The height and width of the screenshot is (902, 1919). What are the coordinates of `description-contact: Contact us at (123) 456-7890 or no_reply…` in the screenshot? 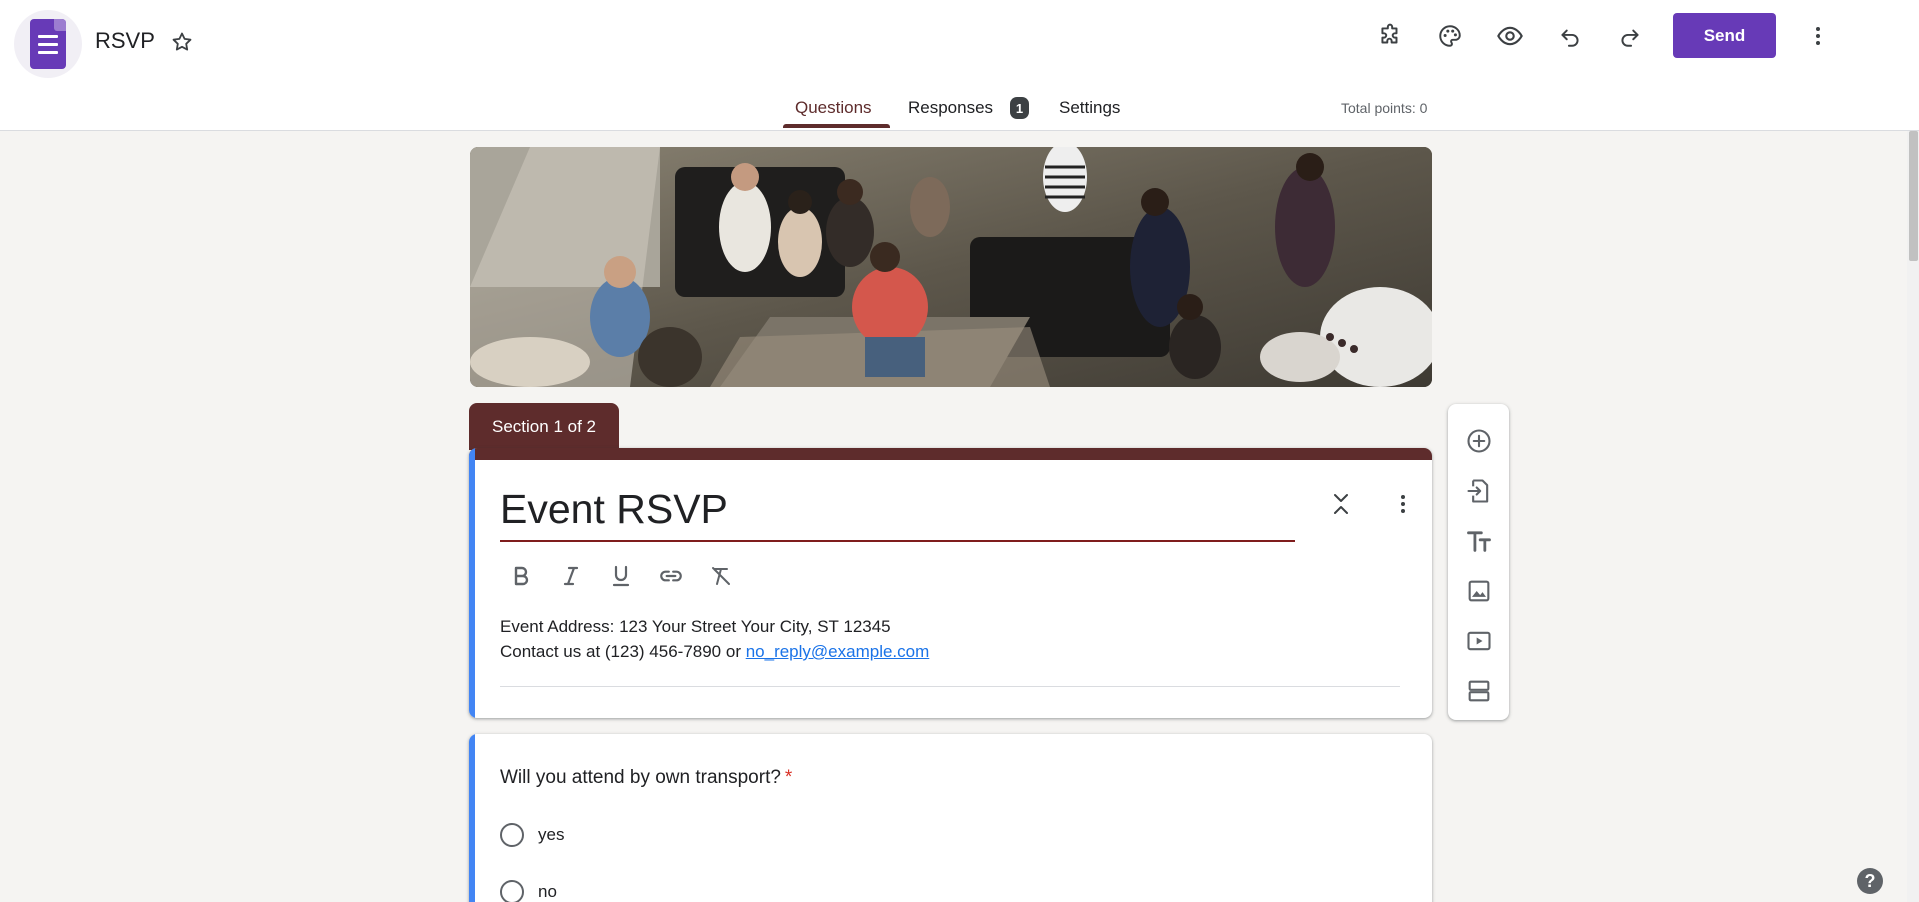 It's located at (714, 651).